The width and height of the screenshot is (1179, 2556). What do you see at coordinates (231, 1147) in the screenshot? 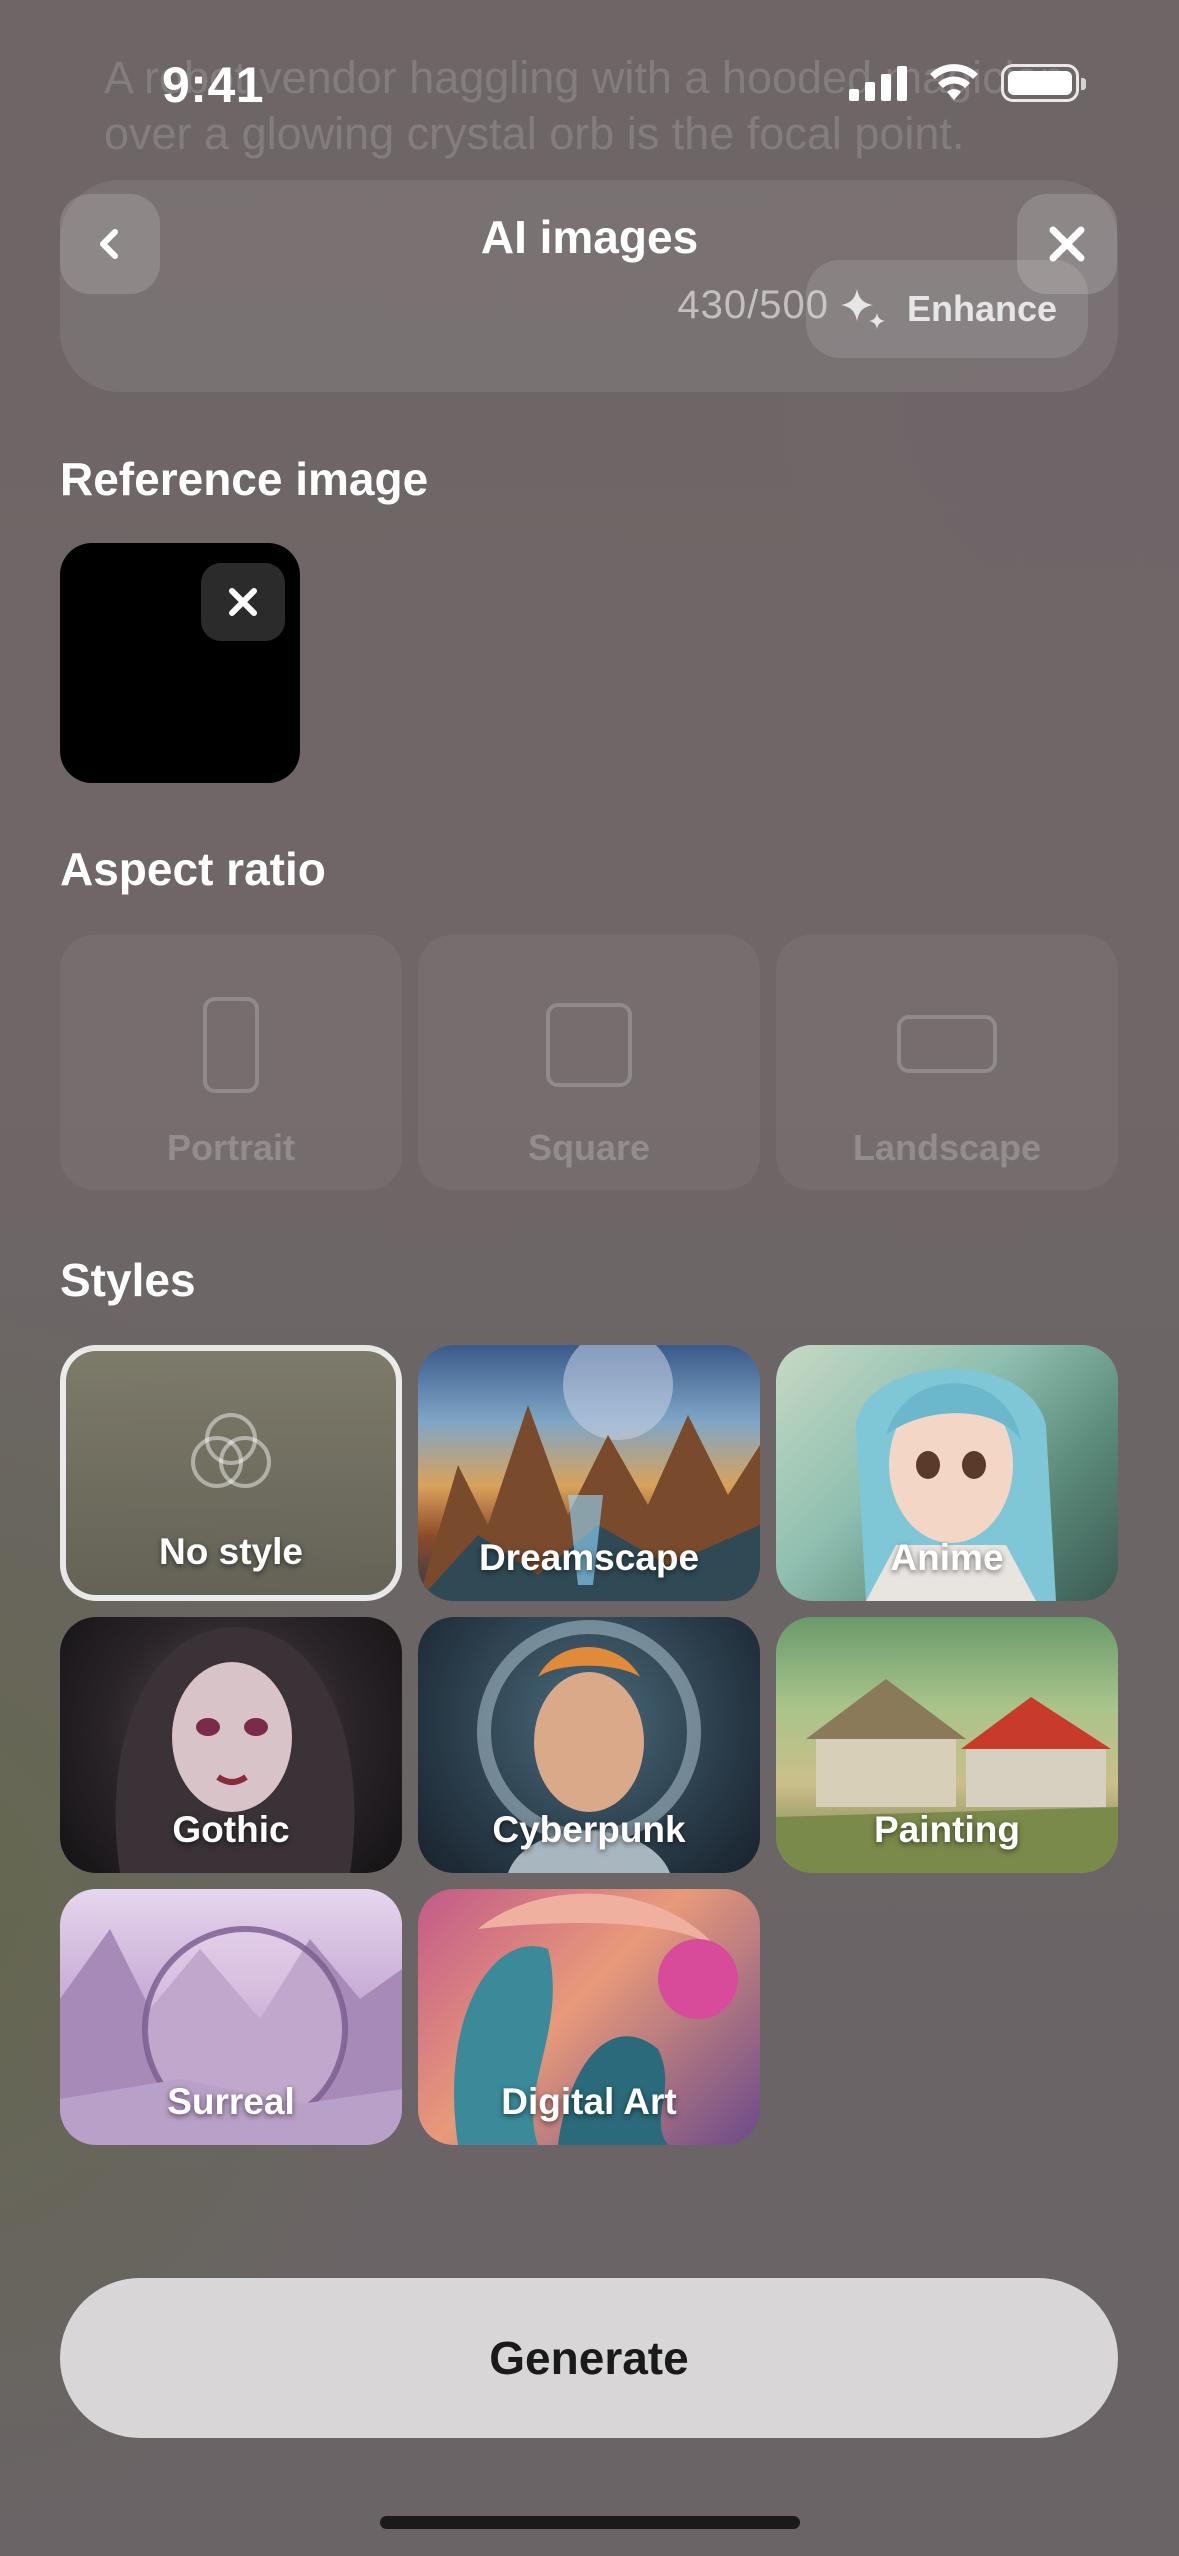
I see `aspect-option-label: Portrait` at bounding box center [231, 1147].